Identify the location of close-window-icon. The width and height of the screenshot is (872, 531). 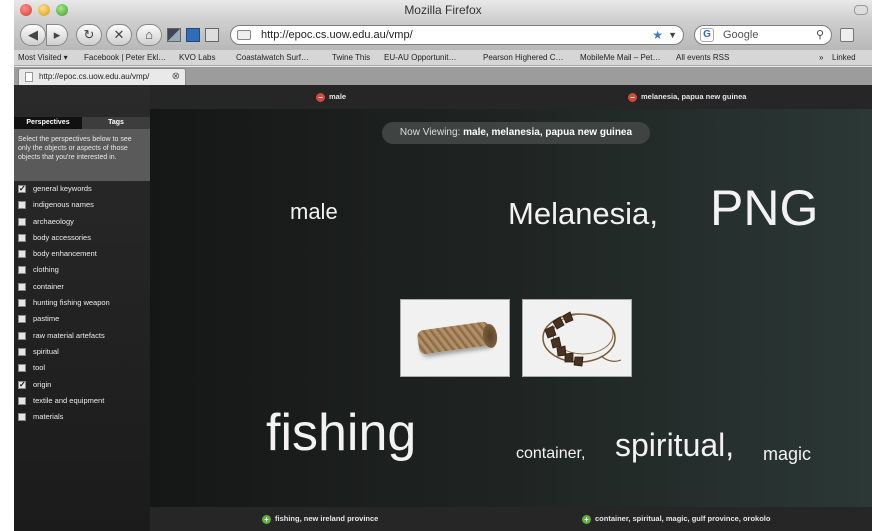
(26, 10).